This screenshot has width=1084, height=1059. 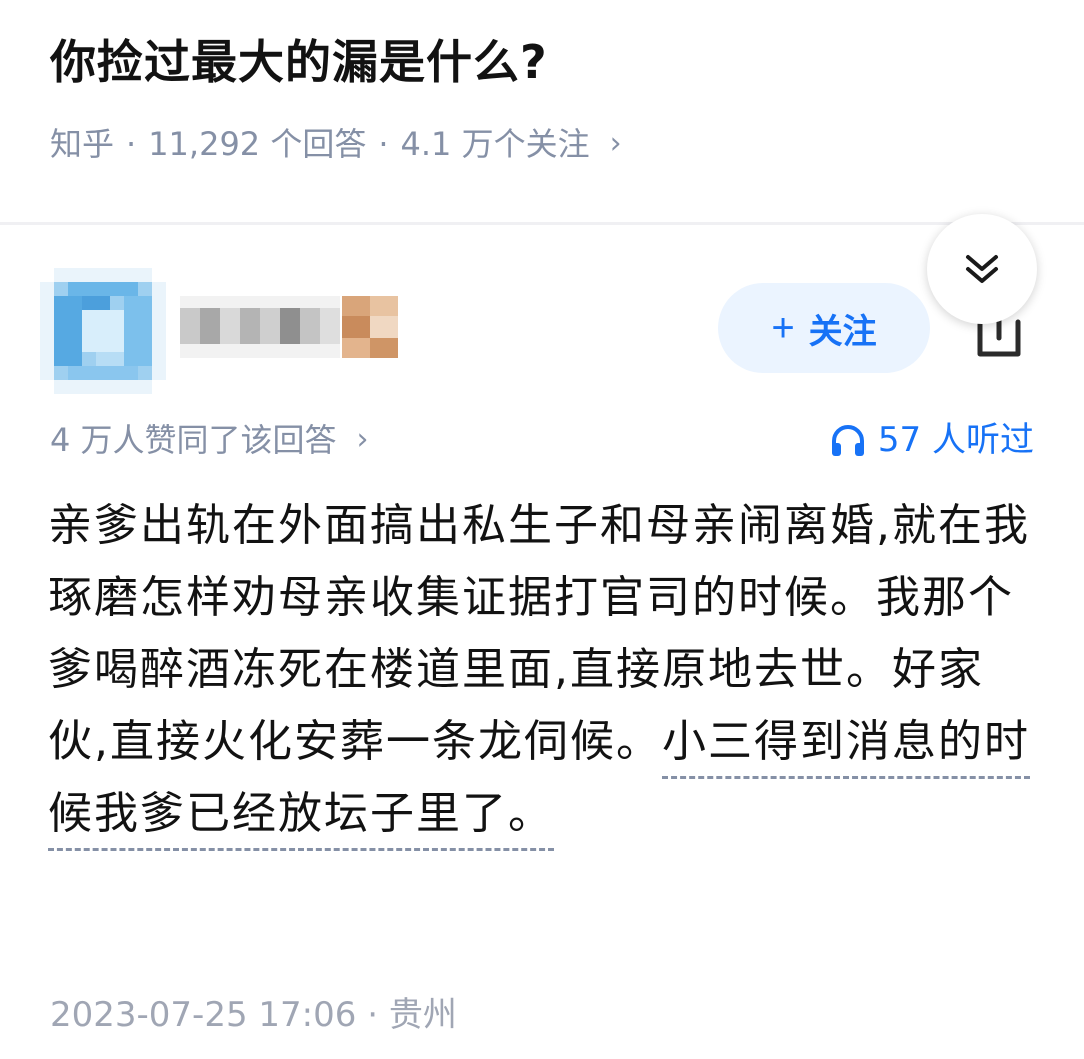 What do you see at coordinates (82, 144) in the screenshot?
I see `source-label: 知乎` at bounding box center [82, 144].